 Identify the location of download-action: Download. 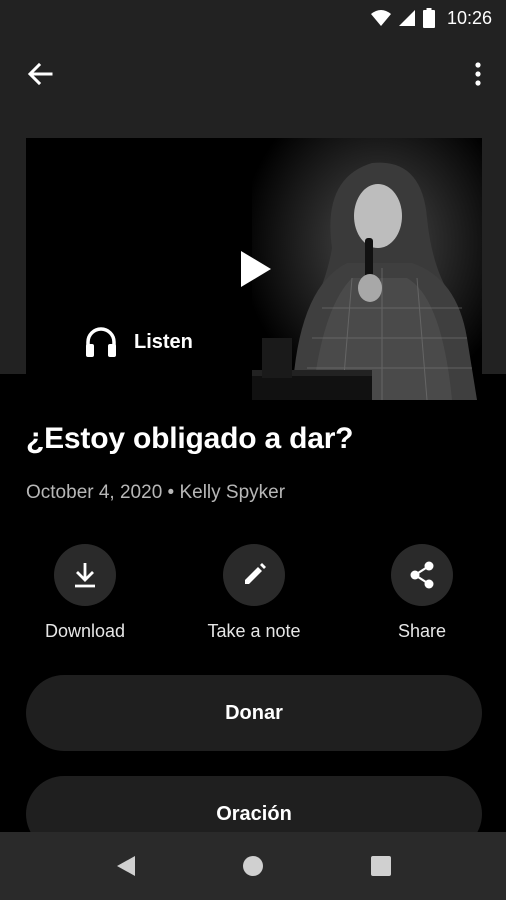
(85, 593).